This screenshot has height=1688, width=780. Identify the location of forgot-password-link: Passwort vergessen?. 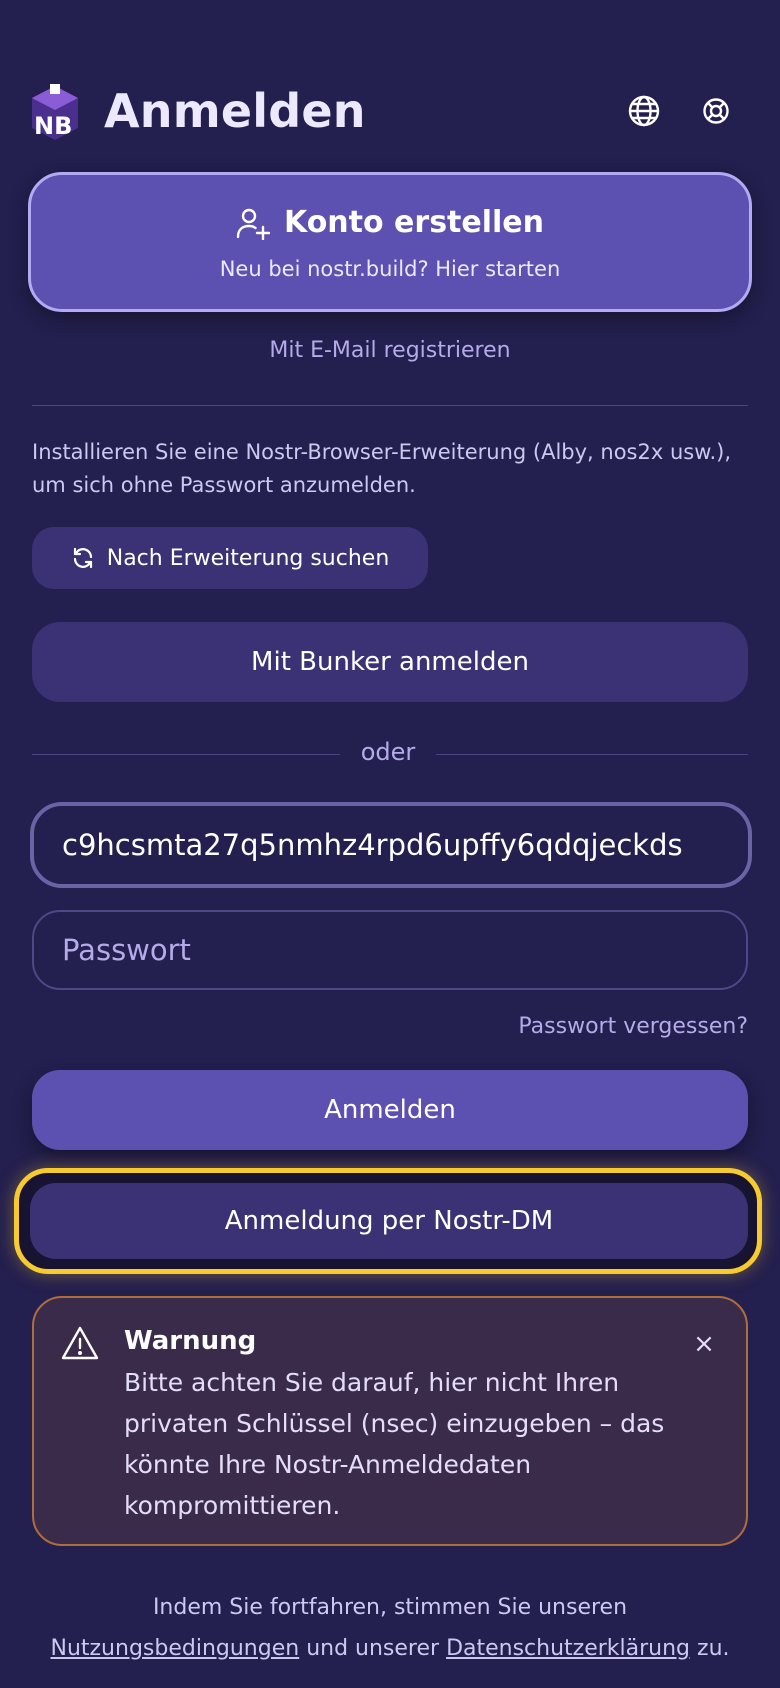
(584, 1026).